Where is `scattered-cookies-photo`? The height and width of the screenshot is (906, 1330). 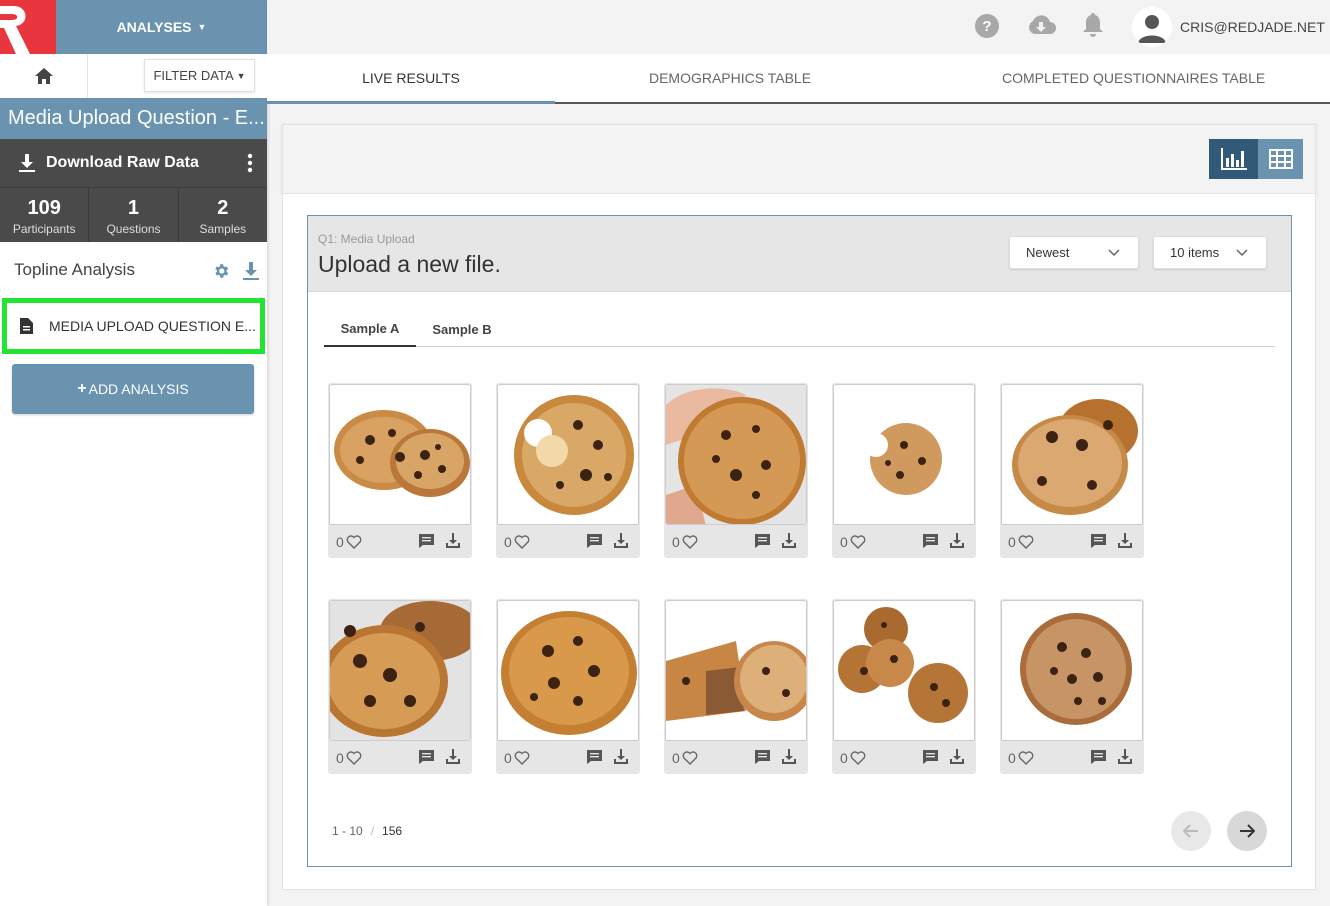 scattered-cookies-photo is located at coordinates (904, 670).